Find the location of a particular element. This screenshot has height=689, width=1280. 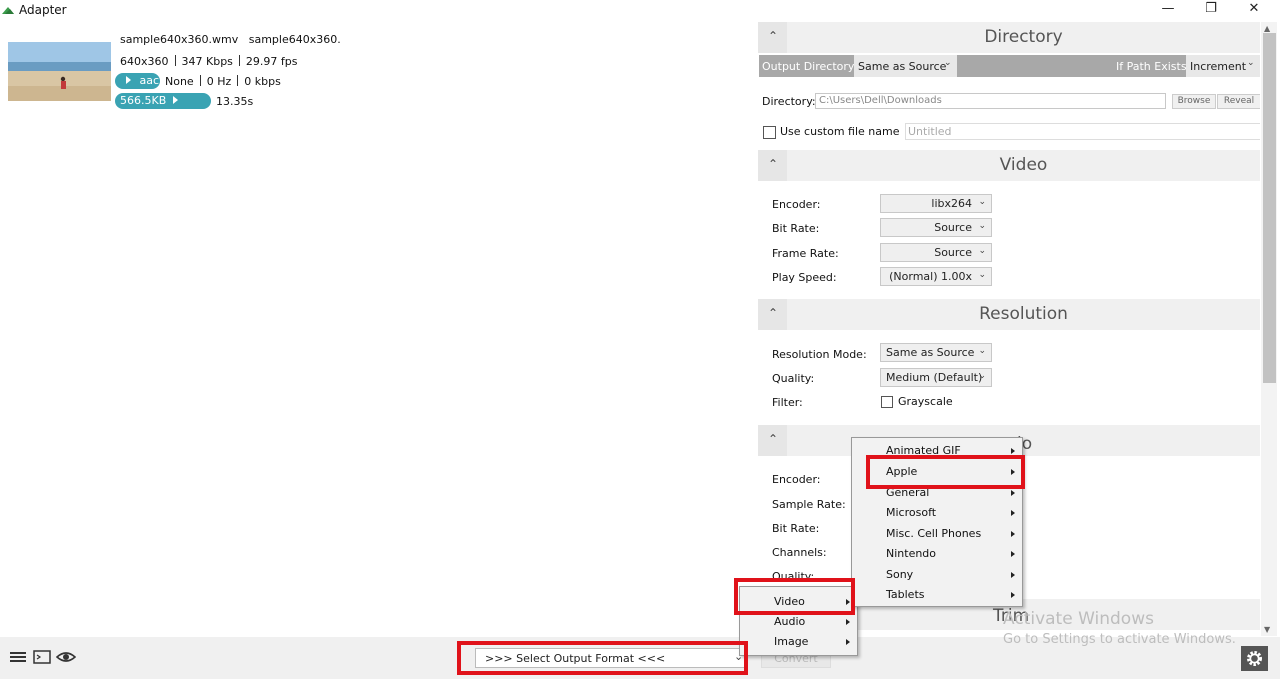

collapse-video-button: ⌃ is located at coordinates (772, 165).